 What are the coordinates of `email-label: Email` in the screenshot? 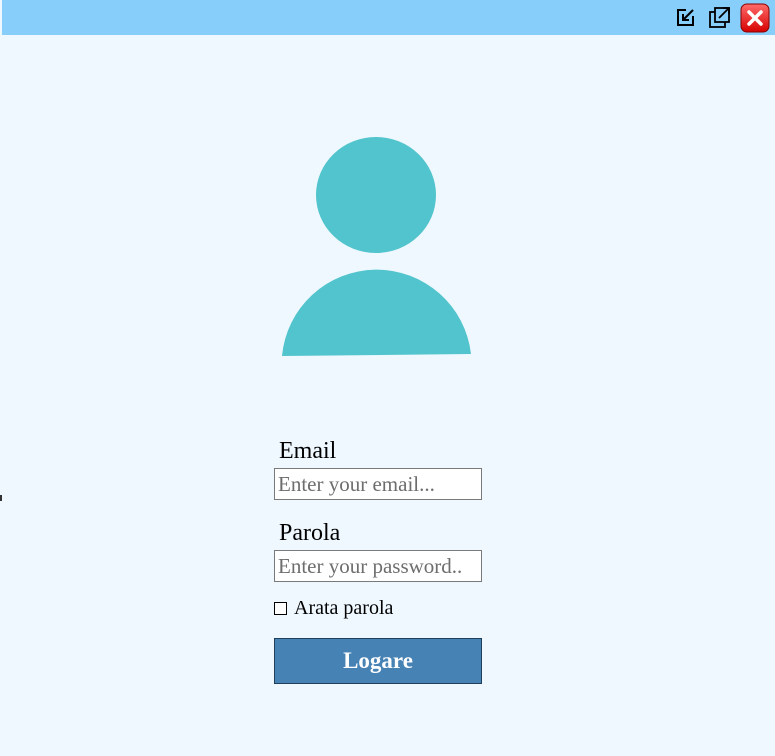 It's located at (308, 451).